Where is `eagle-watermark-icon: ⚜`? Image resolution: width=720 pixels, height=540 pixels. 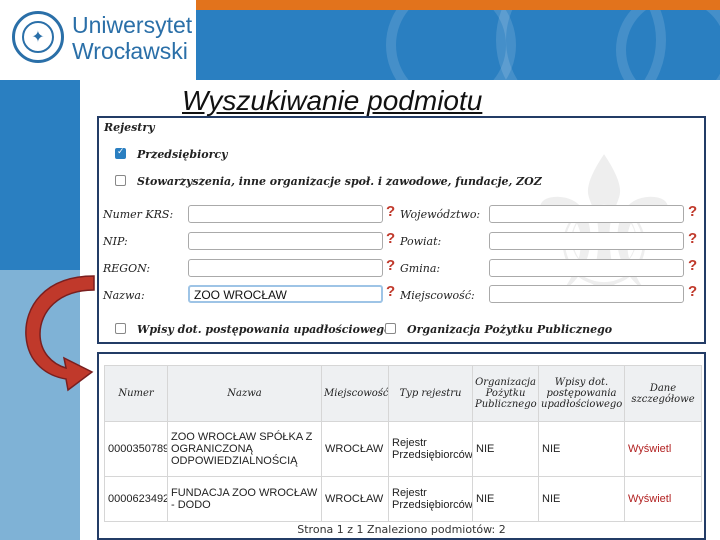 eagle-watermark-icon: ⚜ is located at coordinates (604, 230).